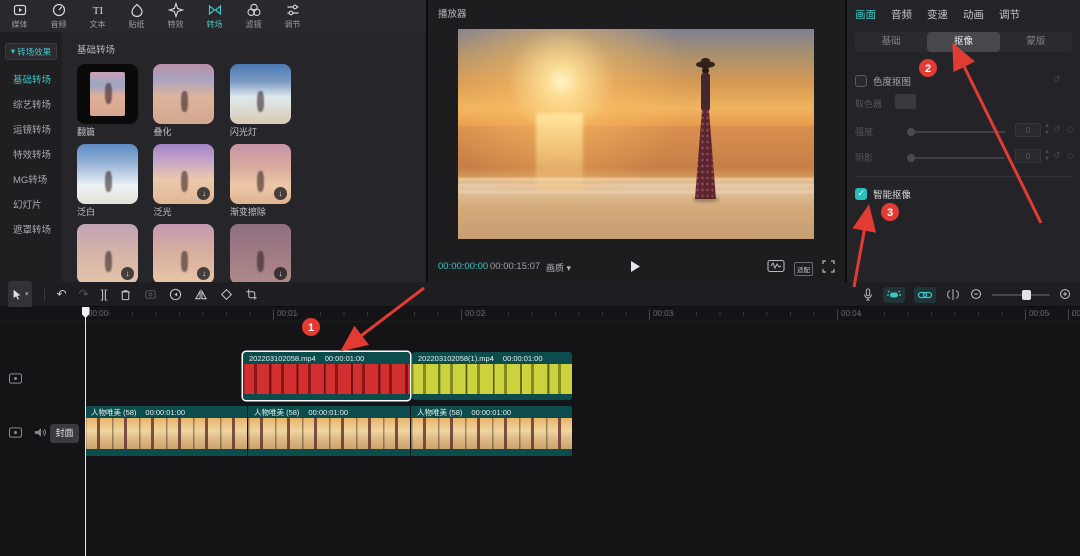  What do you see at coordinates (1028, 156) in the screenshot?
I see `shadow-value: 0` at bounding box center [1028, 156].